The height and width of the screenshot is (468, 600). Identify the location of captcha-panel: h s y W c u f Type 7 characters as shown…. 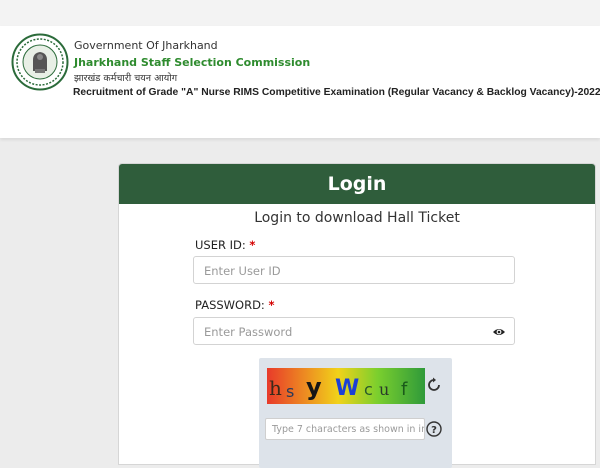
(355, 413).